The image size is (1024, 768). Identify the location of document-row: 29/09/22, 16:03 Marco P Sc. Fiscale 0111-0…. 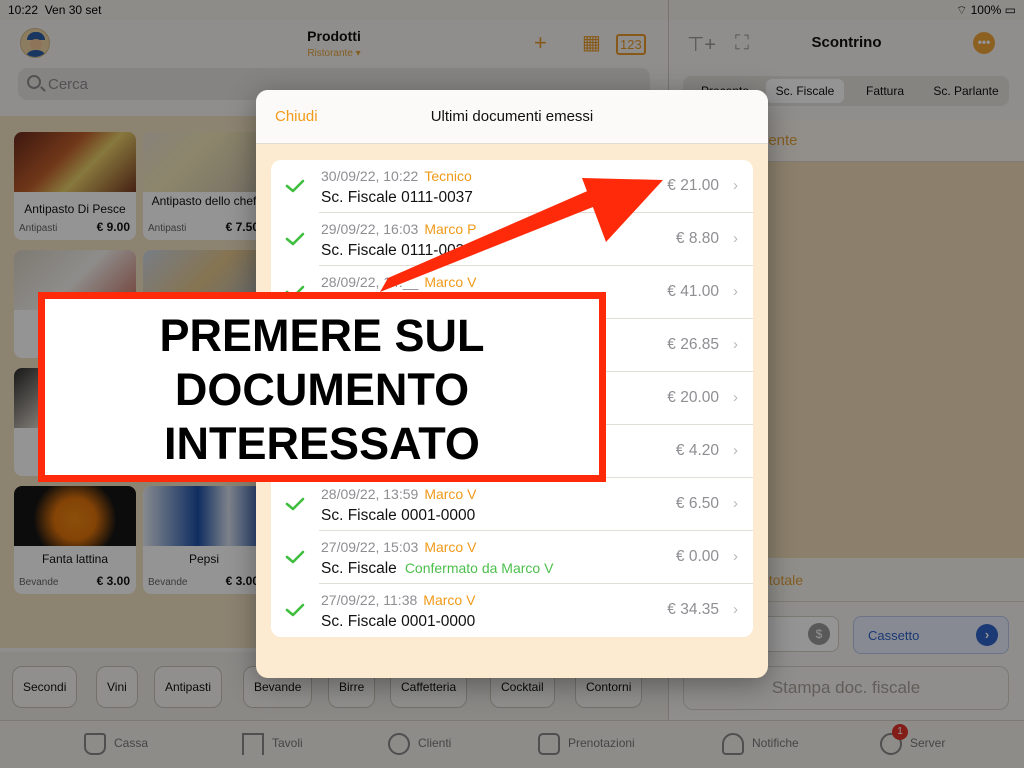
(512, 239).